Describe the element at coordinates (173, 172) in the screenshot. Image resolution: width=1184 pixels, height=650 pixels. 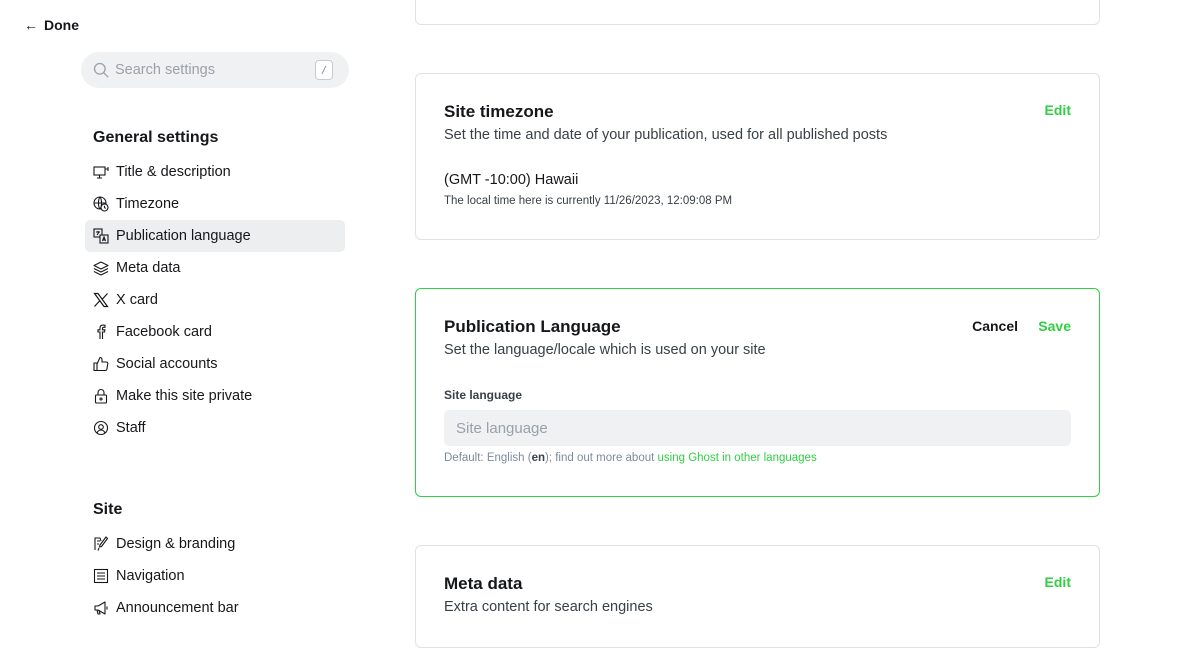
I see `sidebar-item-label: Title & description` at that location.